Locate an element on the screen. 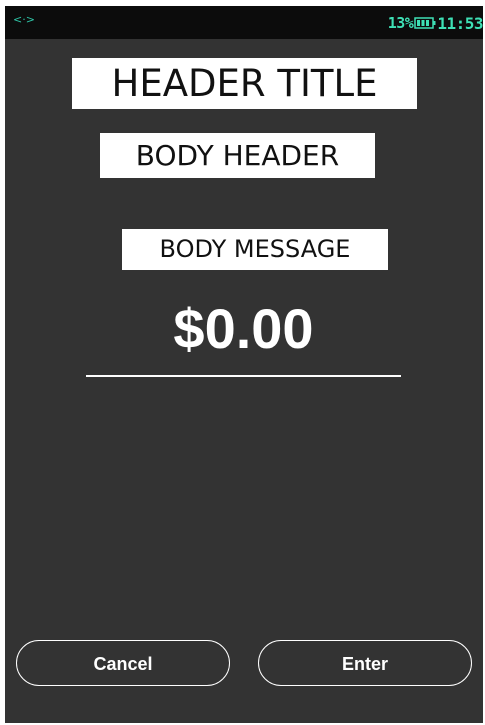  amount-display: $0.00 is located at coordinates (243, 333).